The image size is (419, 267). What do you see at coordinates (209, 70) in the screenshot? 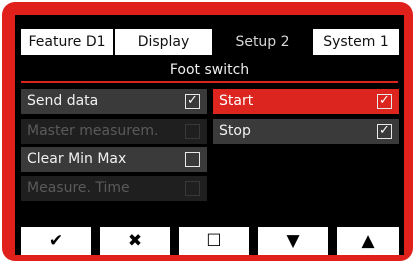
I see `page-title: Foot switch` at bounding box center [209, 70].